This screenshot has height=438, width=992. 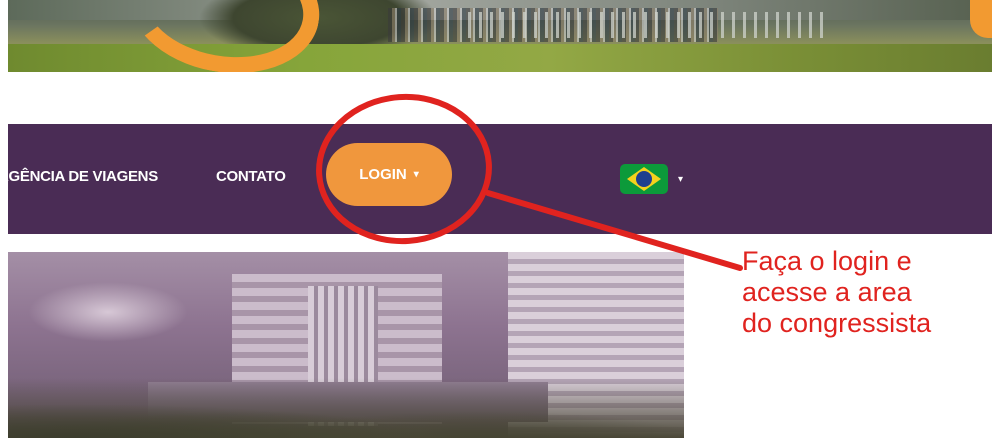 I want to click on banner-grass, so click(x=500, y=58).